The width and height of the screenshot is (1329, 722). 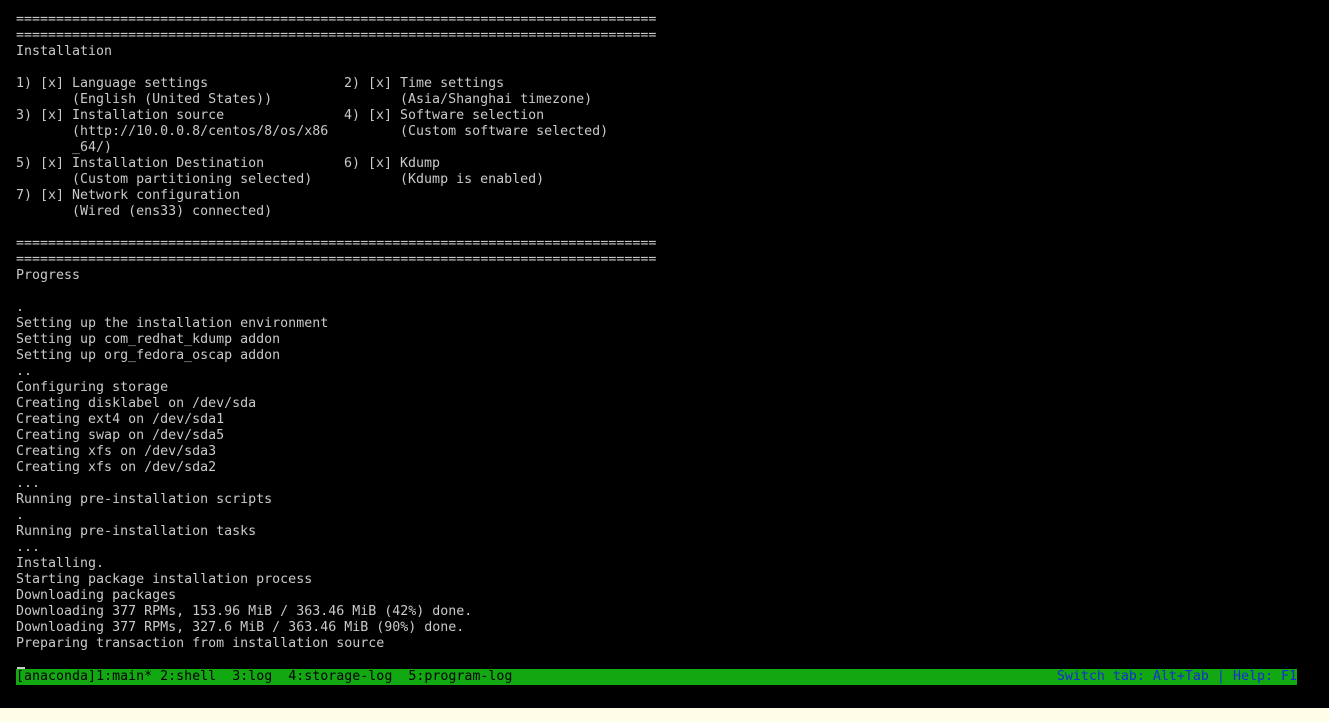 I want to click on progress-line: Starting package installation process, so click(x=164, y=579).